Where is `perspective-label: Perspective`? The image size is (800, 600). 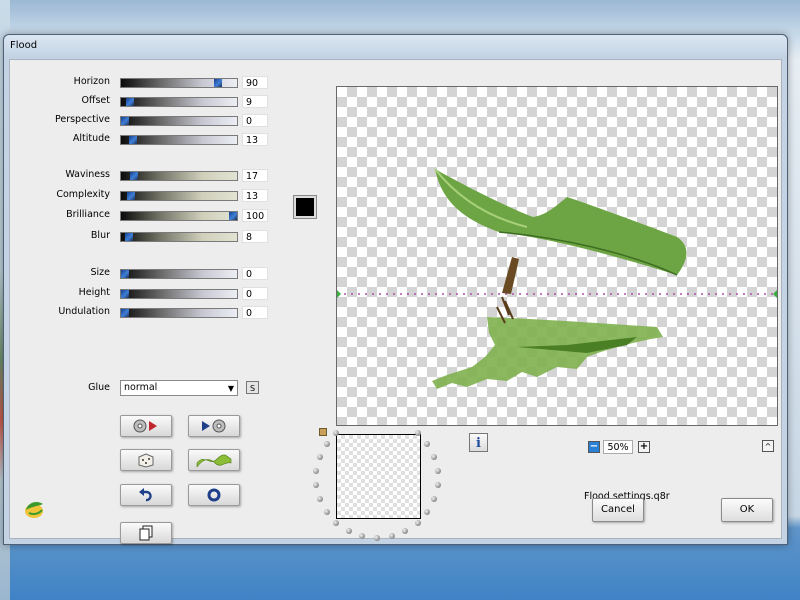 perspective-label: Perspective is located at coordinates (82, 119).